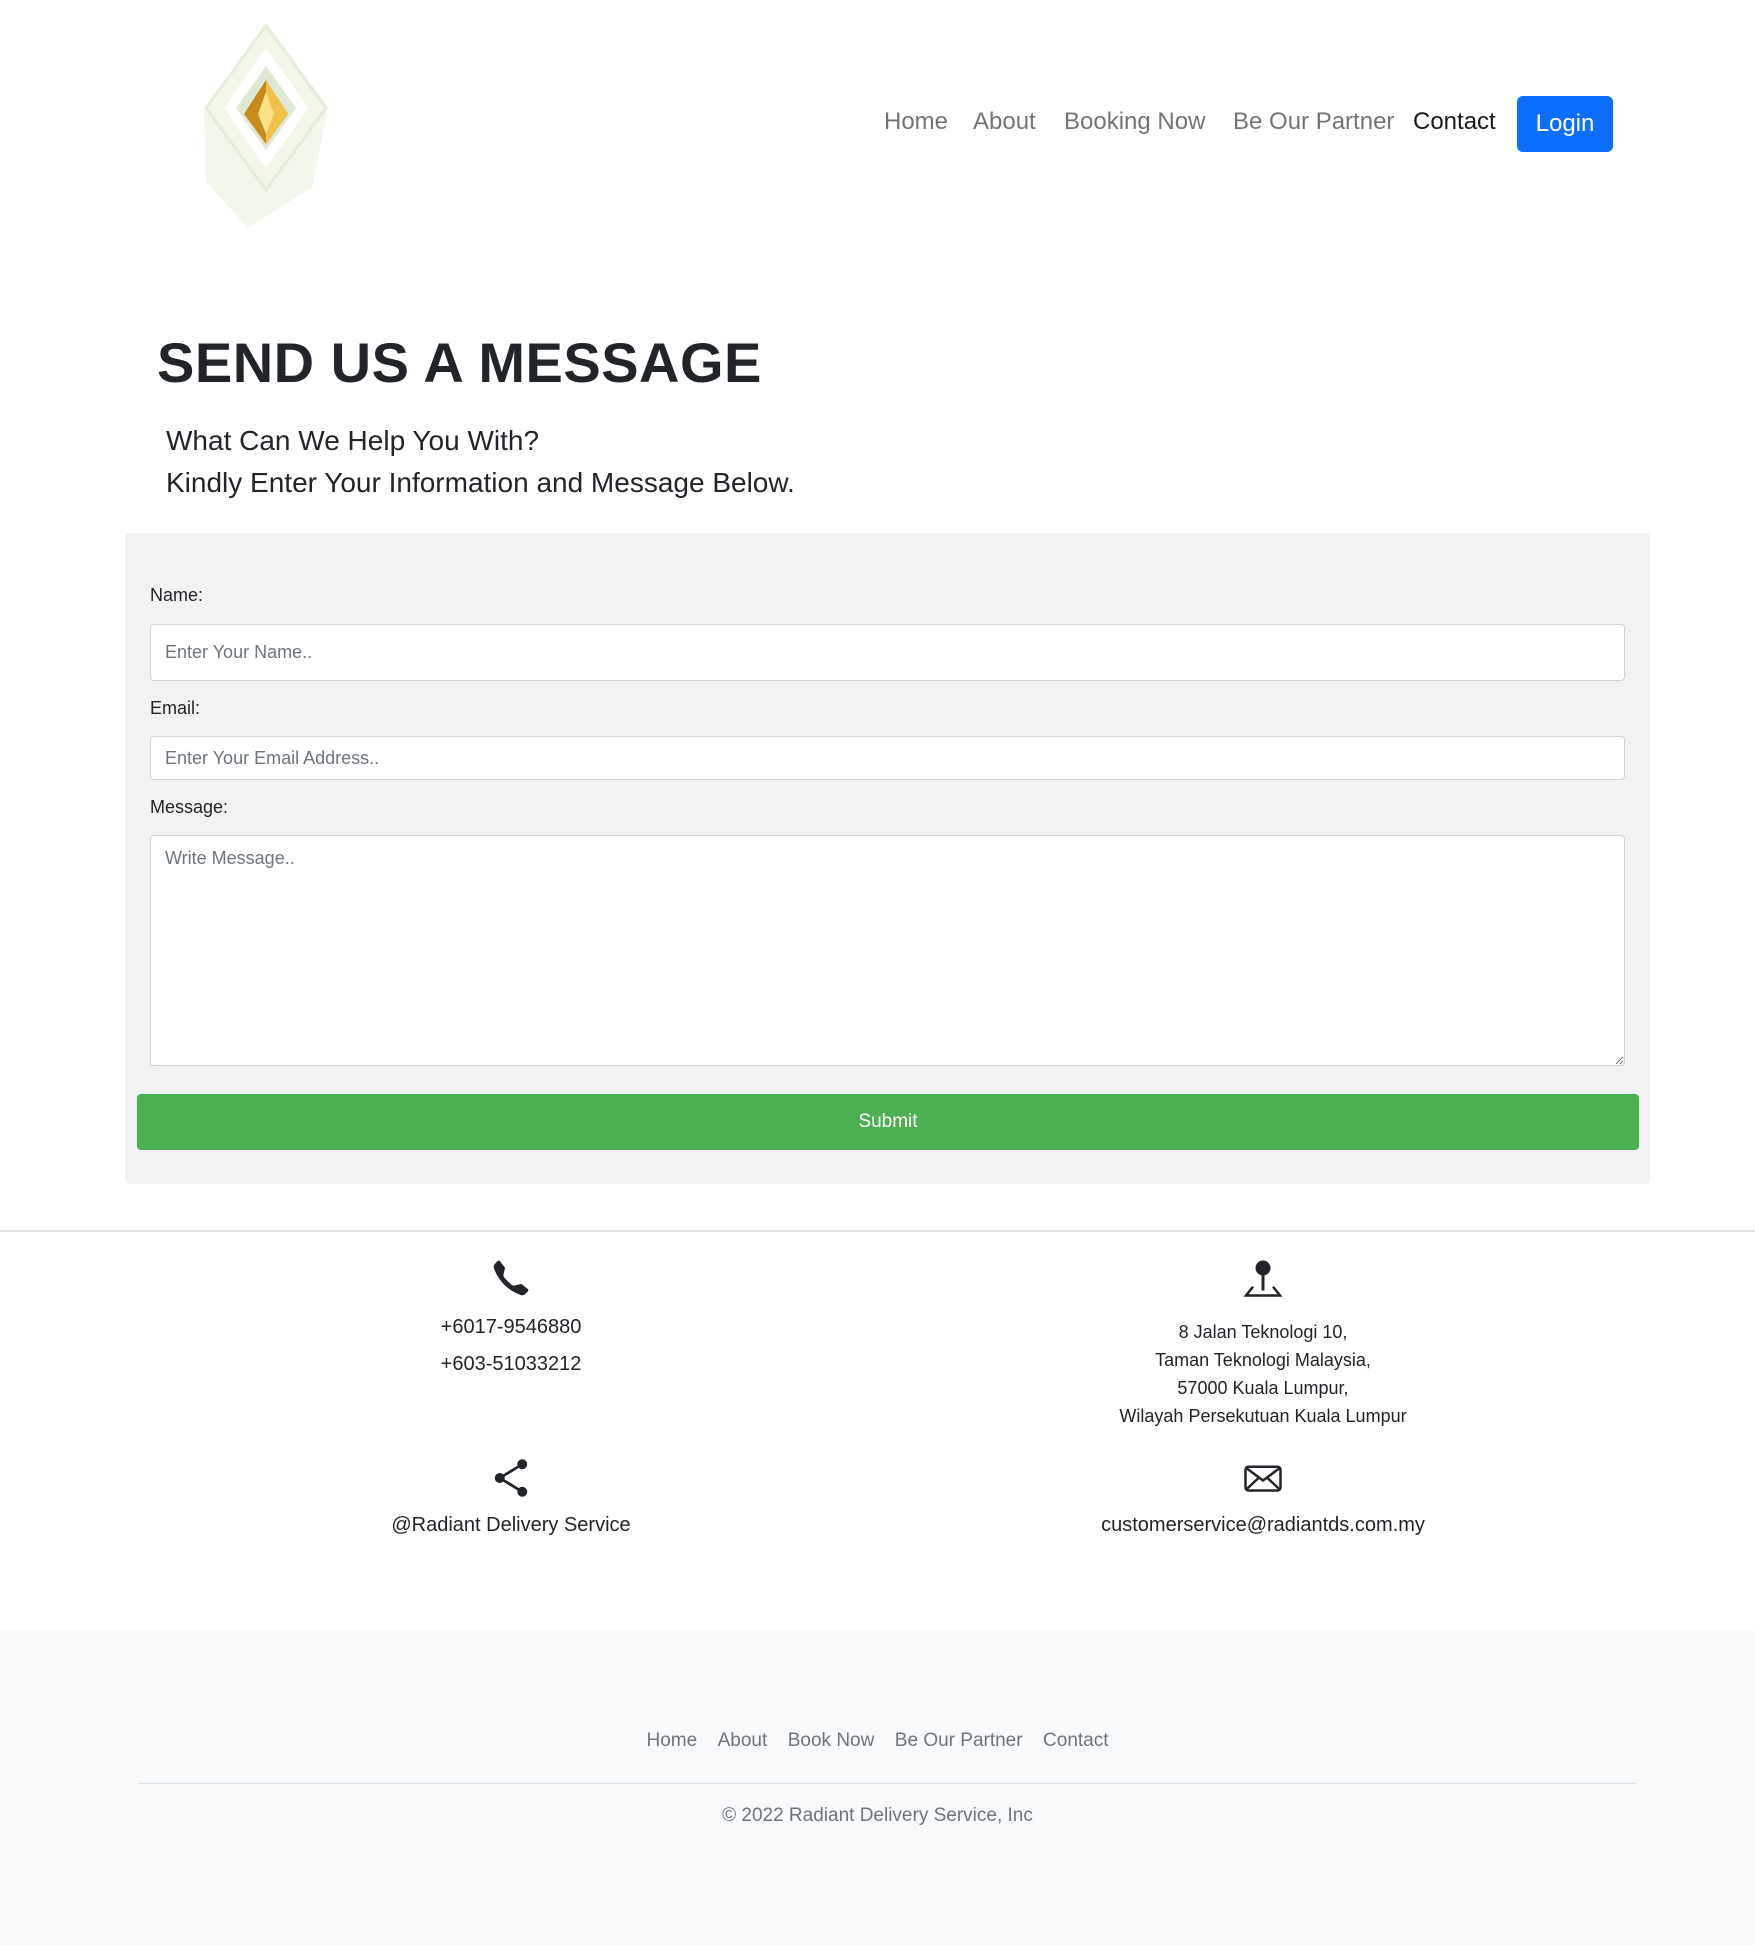 The width and height of the screenshot is (1755, 1945). What do you see at coordinates (831, 1741) in the screenshot?
I see `footer-link-book-now: Book Now` at bounding box center [831, 1741].